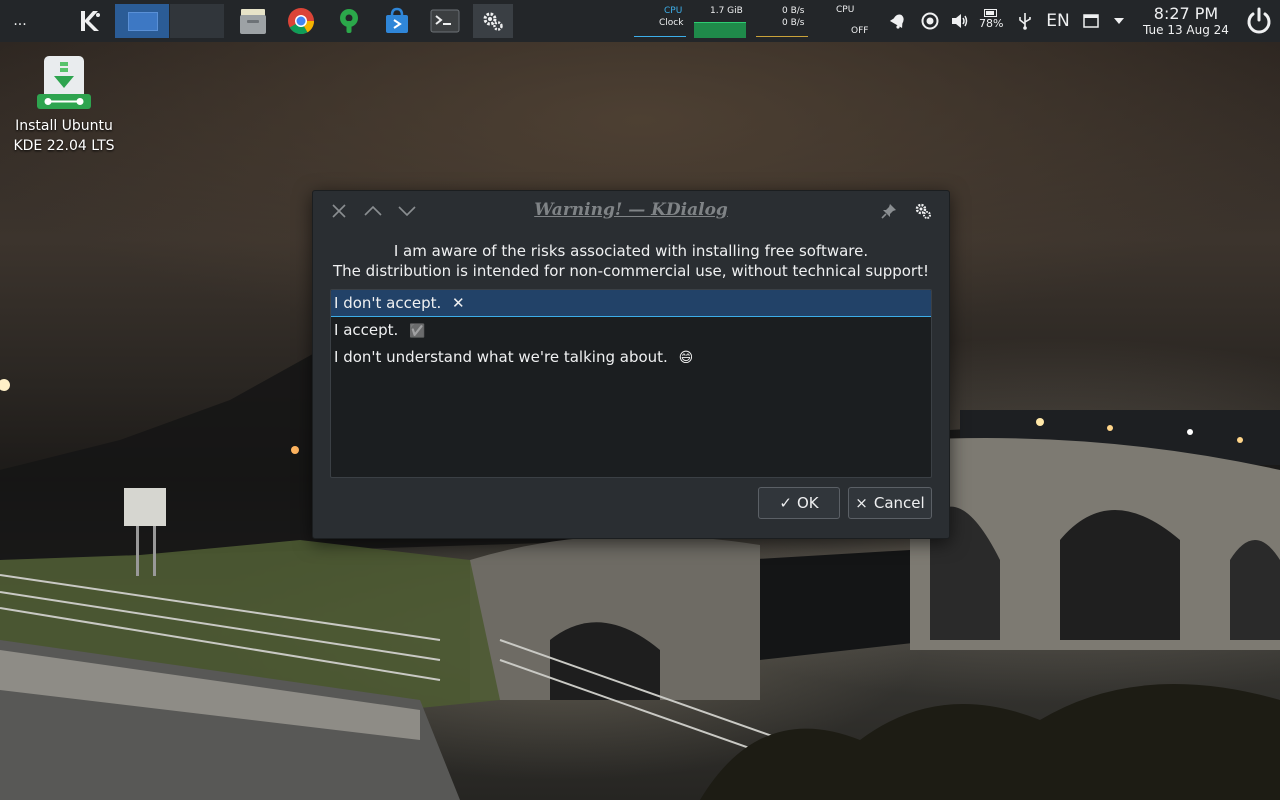 The image size is (1280, 800). What do you see at coordinates (64, 126) in the screenshot?
I see `desktop-icon-label-line1: Install Ubuntu` at bounding box center [64, 126].